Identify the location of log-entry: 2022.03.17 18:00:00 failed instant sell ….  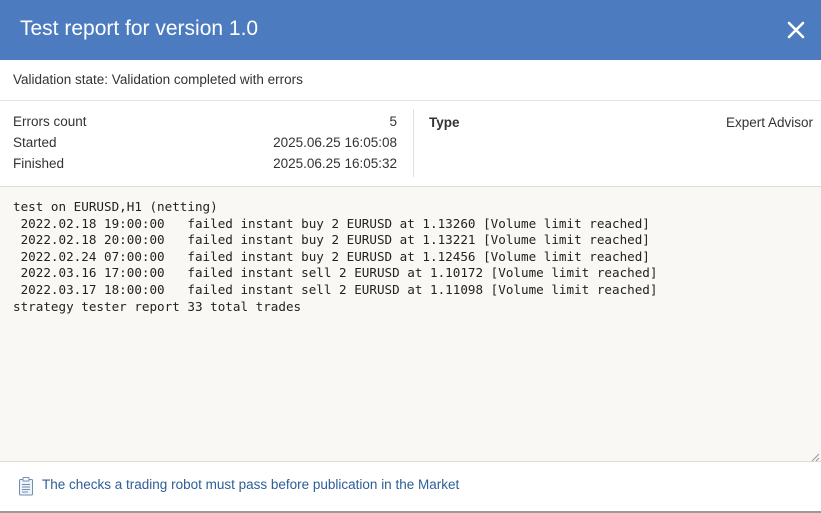
(335, 289).